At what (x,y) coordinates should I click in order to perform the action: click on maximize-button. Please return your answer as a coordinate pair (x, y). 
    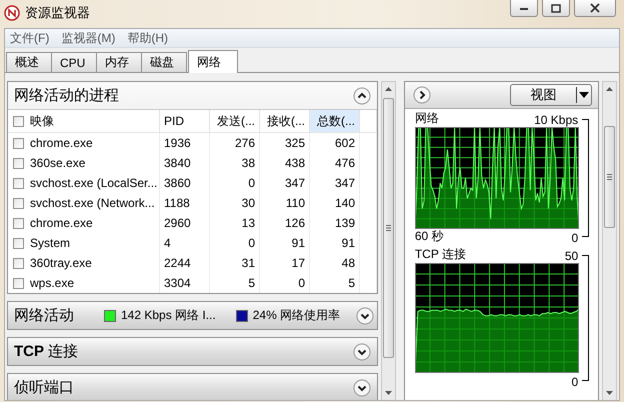
    Looking at the image, I should click on (556, 8).